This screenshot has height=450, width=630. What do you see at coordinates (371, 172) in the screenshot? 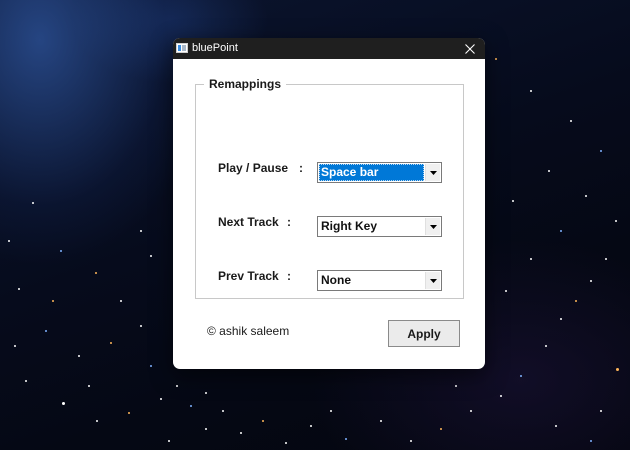
I see `play-pause-value: Space bar` at bounding box center [371, 172].